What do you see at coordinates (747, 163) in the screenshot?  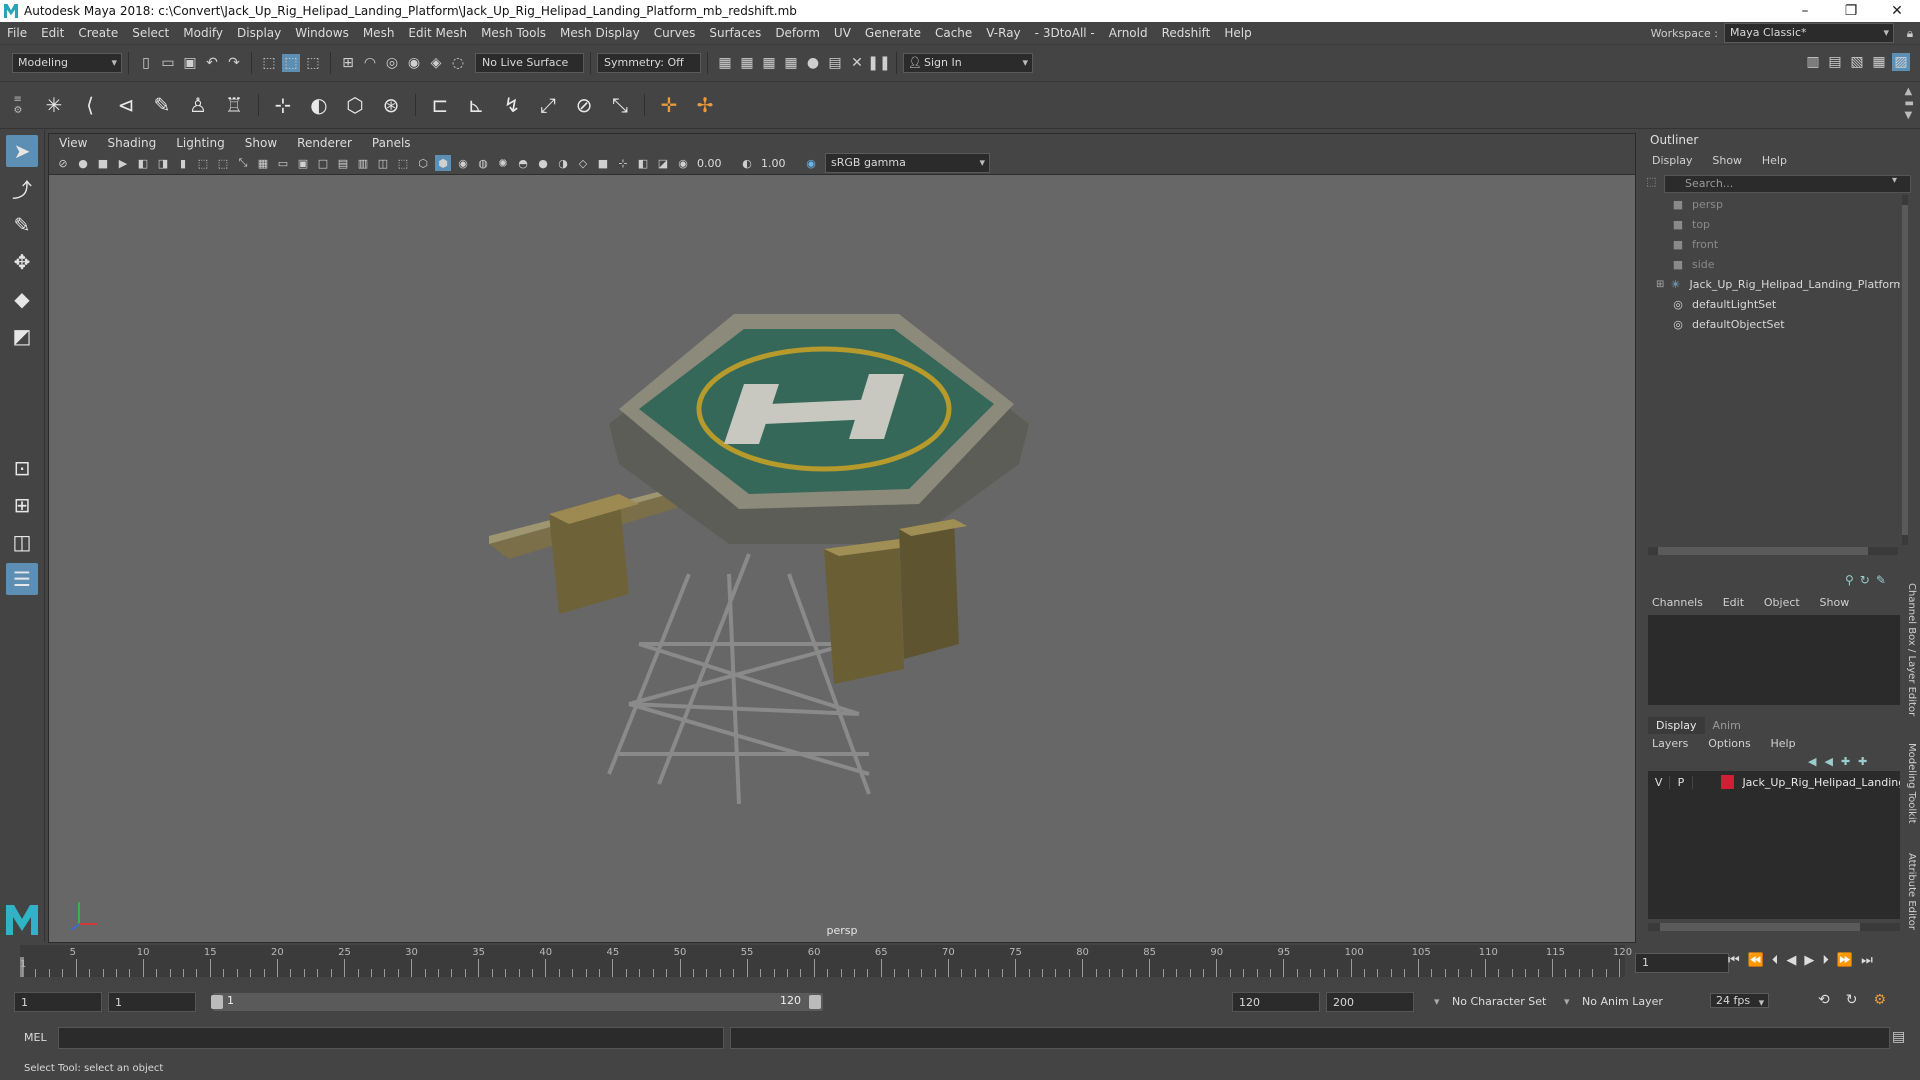 I see `gamma-icon: ◐` at bounding box center [747, 163].